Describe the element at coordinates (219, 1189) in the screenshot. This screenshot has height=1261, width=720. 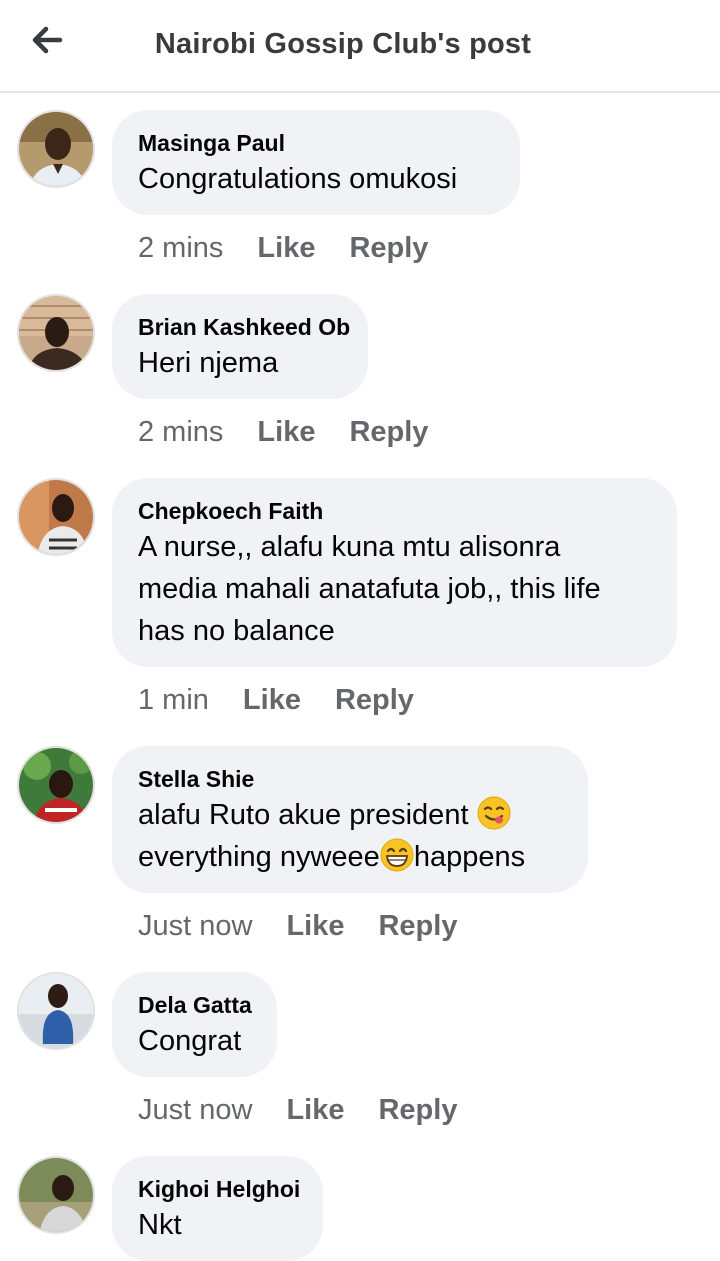
I see `comment-author: Kighoi Helghoi` at that location.